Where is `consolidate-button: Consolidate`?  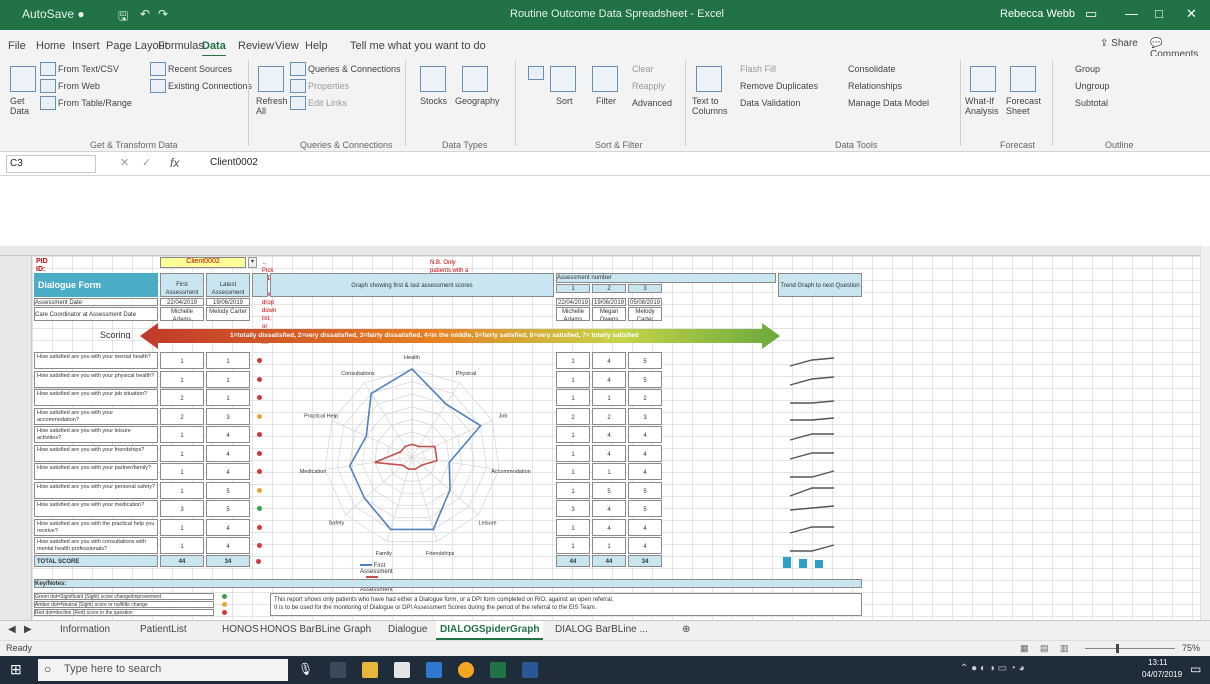 consolidate-button: Consolidate is located at coordinates (872, 69).